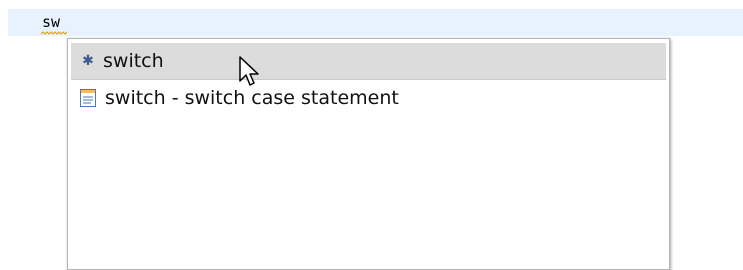 The height and width of the screenshot is (270, 743). Describe the element at coordinates (54, 33) in the screenshot. I see `spelling-squiggle` at that location.